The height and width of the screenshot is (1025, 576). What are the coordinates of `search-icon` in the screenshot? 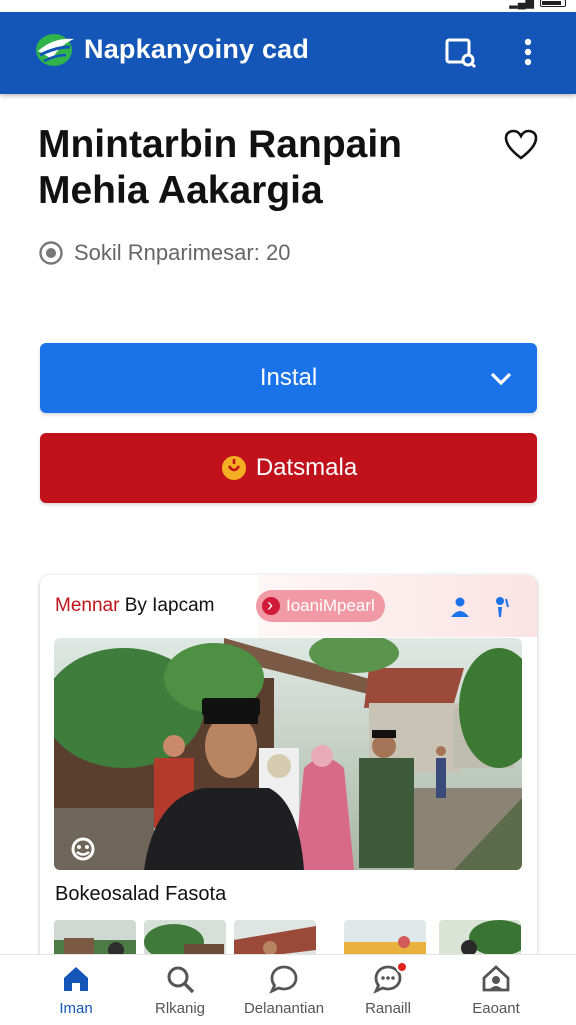 It's located at (181, 980).